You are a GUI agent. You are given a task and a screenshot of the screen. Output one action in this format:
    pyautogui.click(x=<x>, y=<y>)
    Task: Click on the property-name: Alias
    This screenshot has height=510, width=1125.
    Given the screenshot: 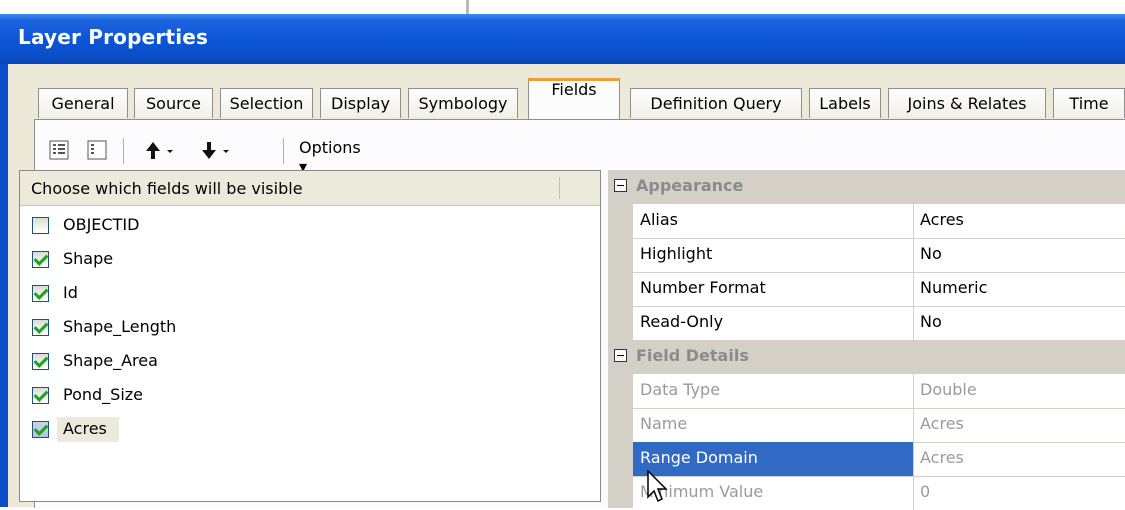 What is the action you would take?
    pyautogui.click(x=659, y=219)
    